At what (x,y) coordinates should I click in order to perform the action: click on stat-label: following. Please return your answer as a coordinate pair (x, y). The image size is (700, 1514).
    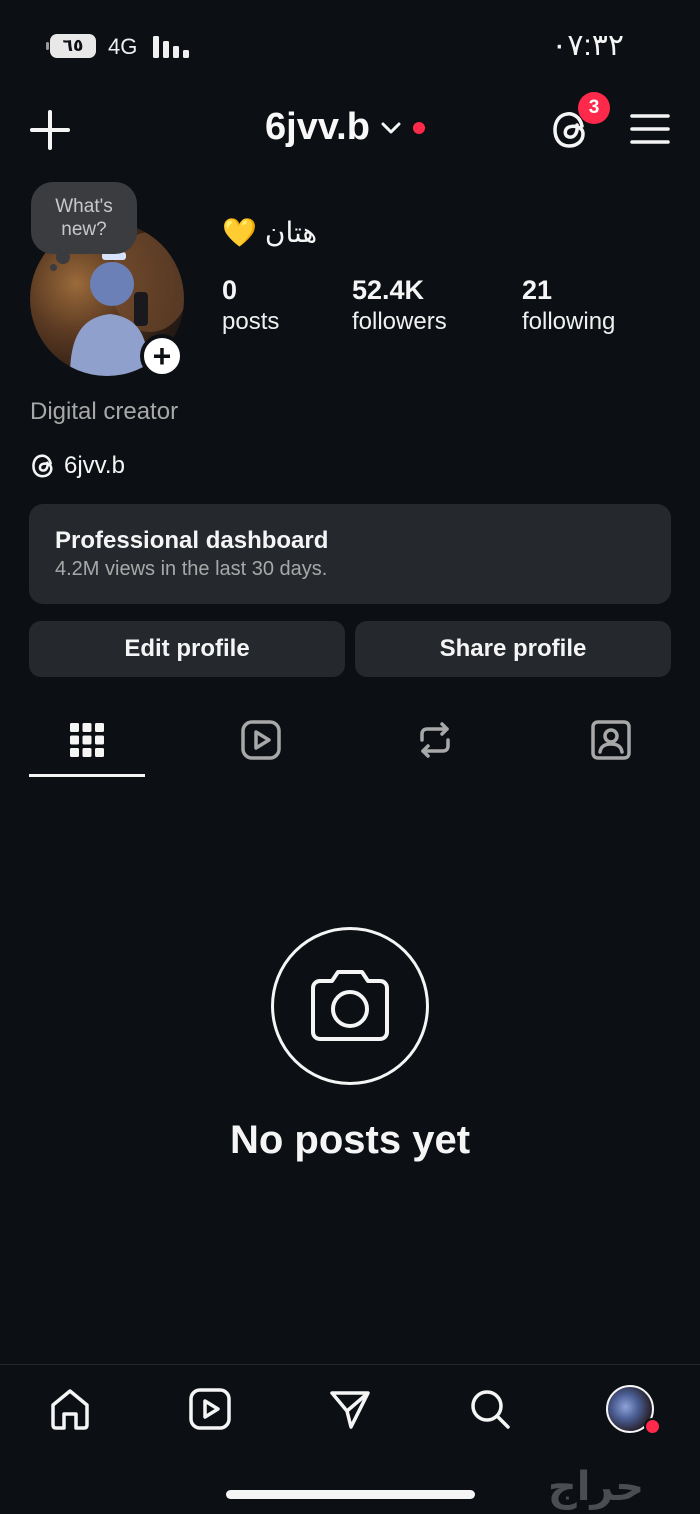
    Looking at the image, I should click on (569, 321).